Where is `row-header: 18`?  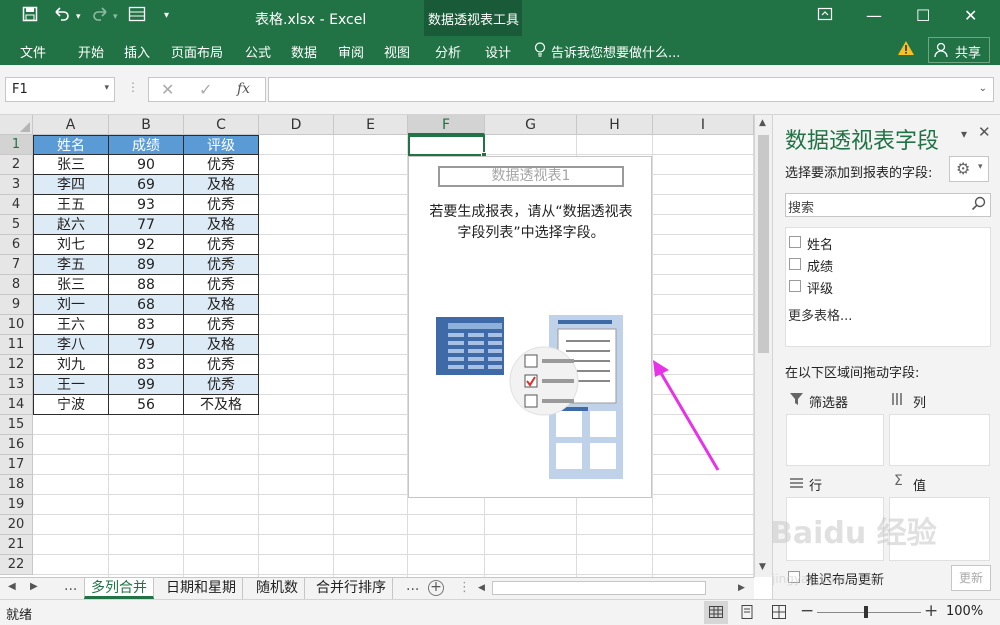
row-header: 18 is located at coordinates (16, 485).